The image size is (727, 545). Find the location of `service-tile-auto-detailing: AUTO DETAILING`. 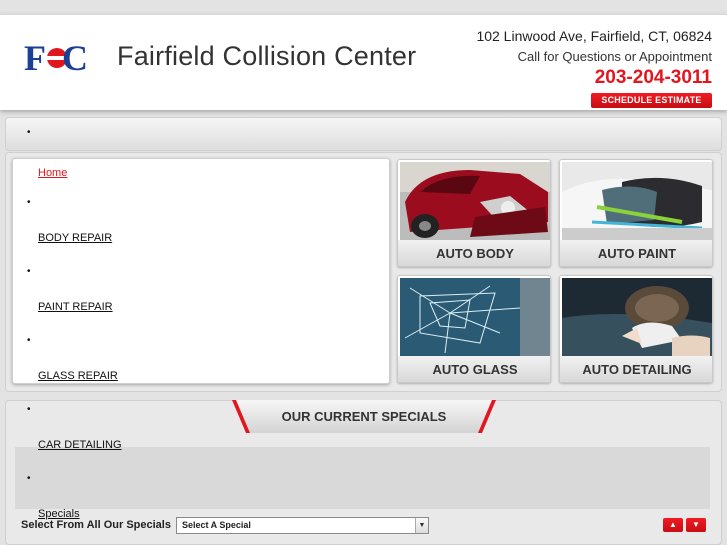

service-tile-auto-detailing: AUTO DETAILING is located at coordinates (636, 329).